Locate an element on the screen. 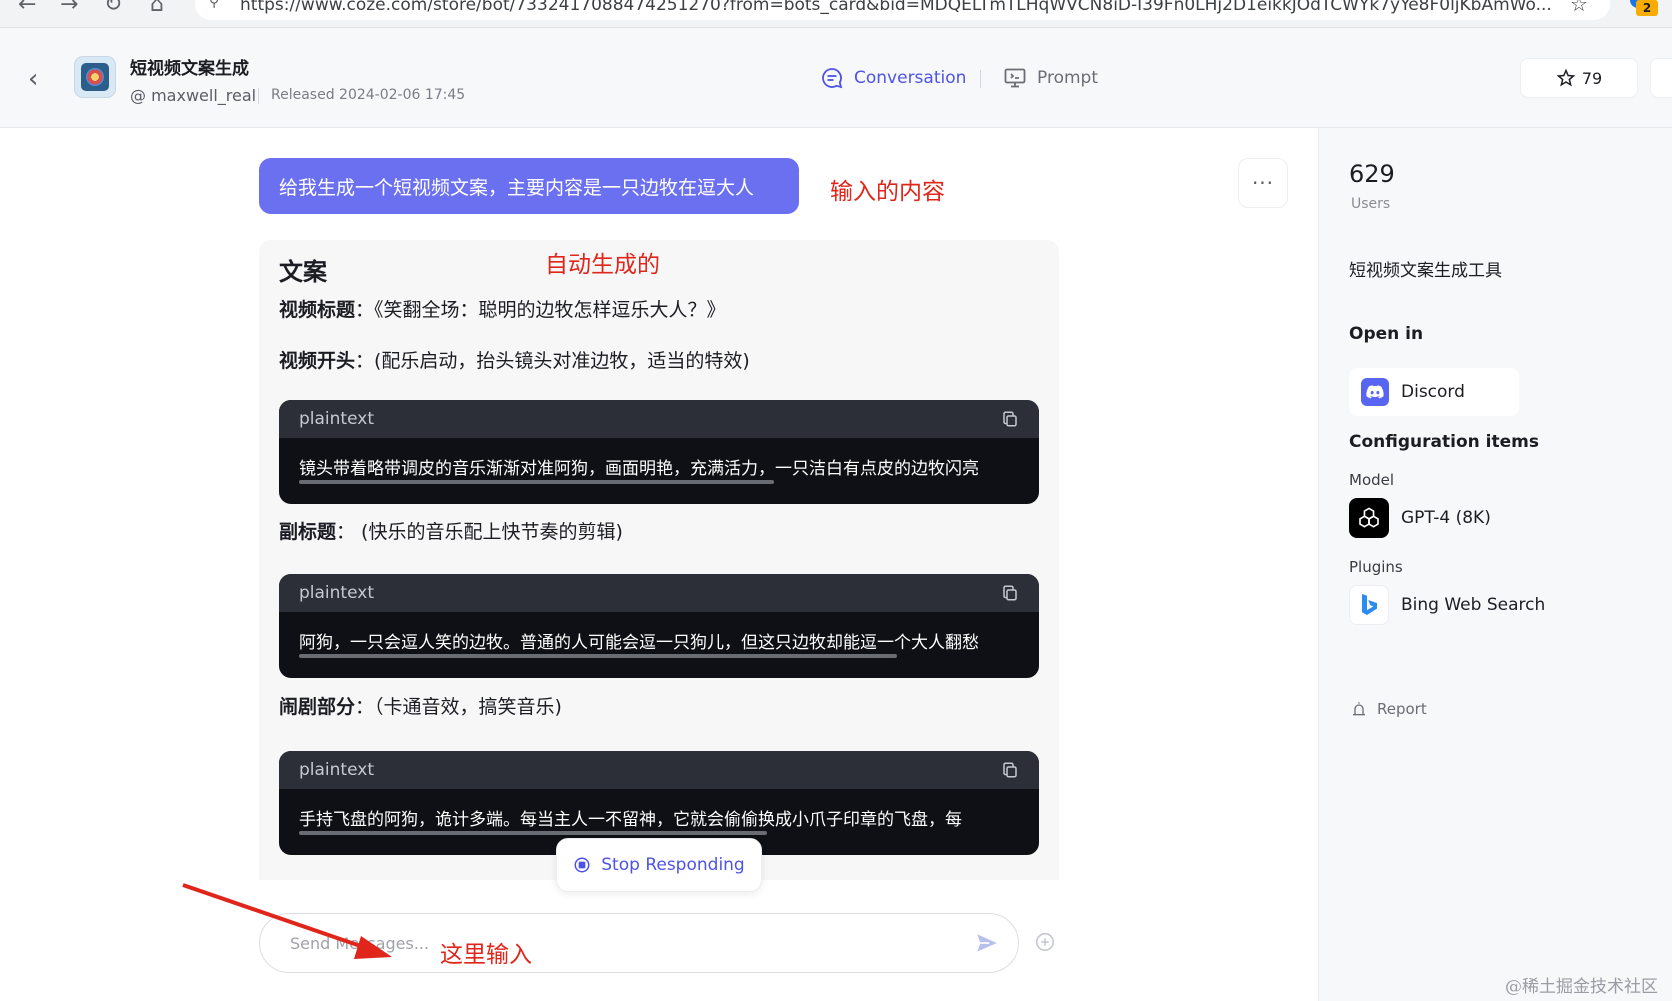 The image size is (1672, 1001). discord-button: Discord is located at coordinates (1434, 392).